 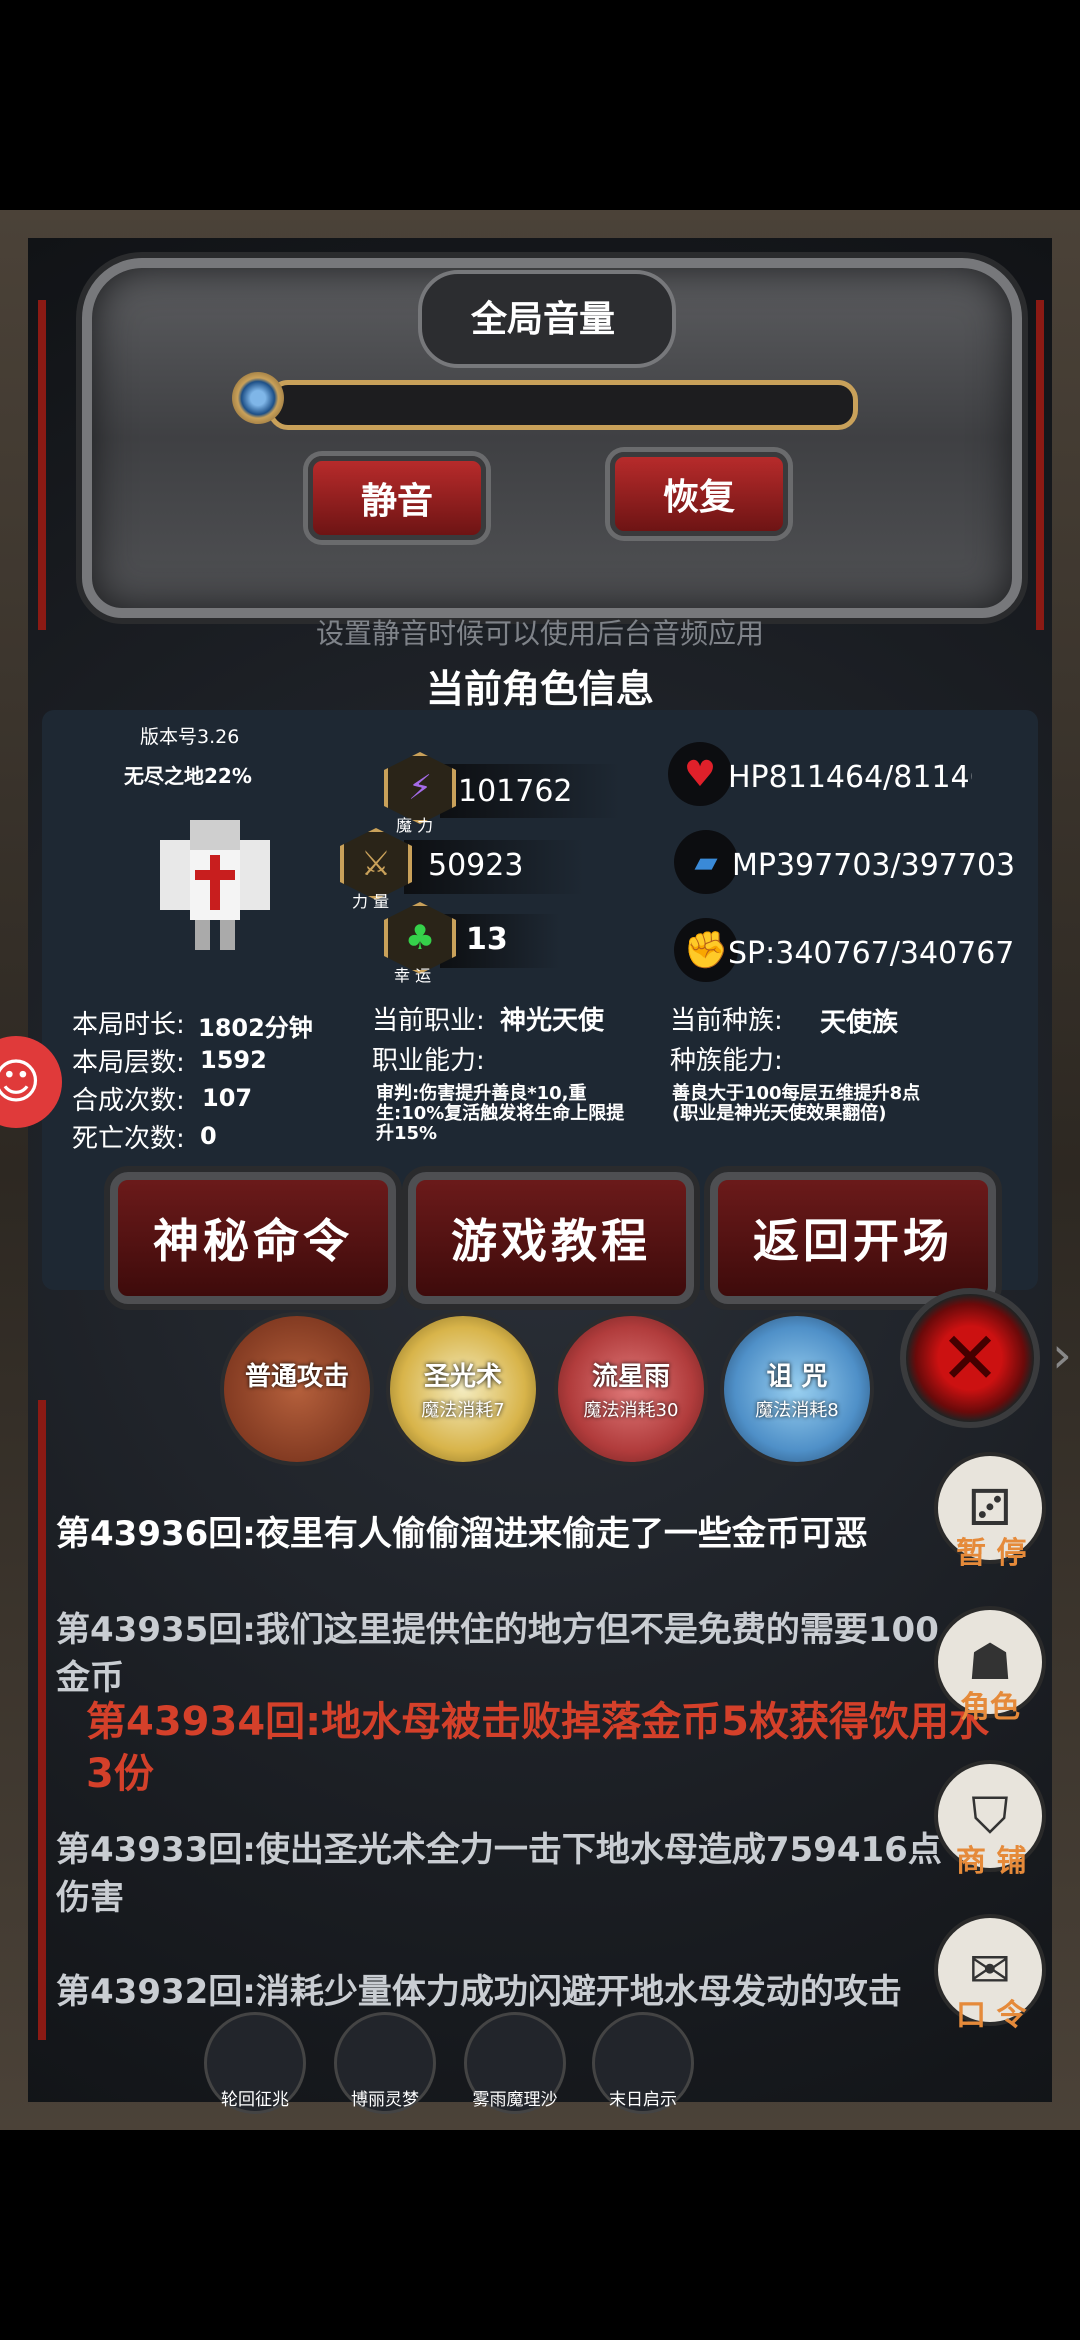 What do you see at coordinates (253, 1238) in the screenshot?
I see `secret-command-button: 神秘命令` at bounding box center [253, 1238].